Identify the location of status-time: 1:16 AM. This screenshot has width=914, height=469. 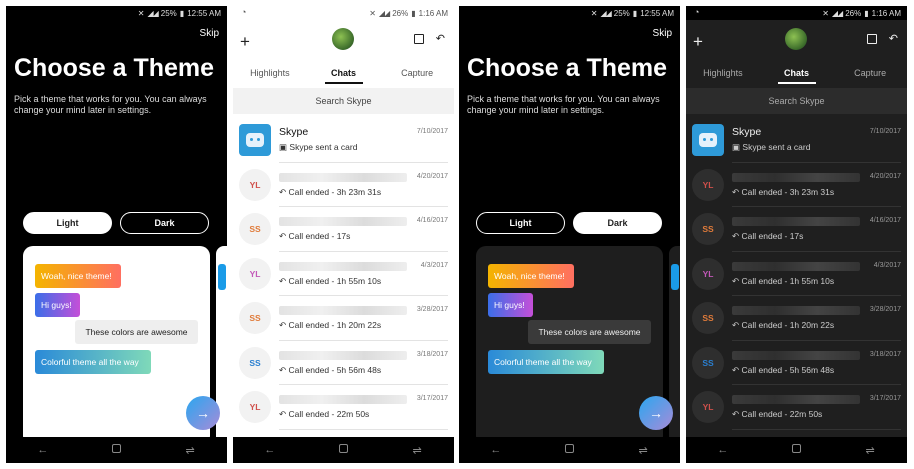
(433, 13).